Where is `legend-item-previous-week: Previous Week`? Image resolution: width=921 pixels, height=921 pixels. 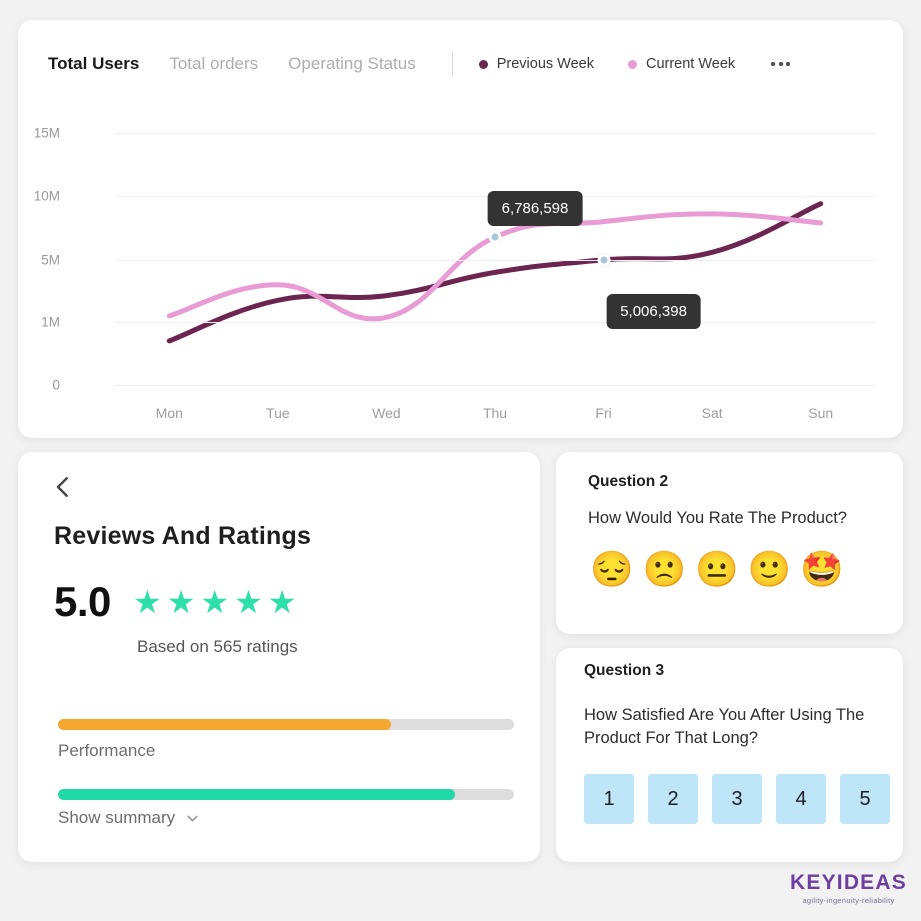
legend-item-previous-week: Previous Week is located at coordinates (536, 64).